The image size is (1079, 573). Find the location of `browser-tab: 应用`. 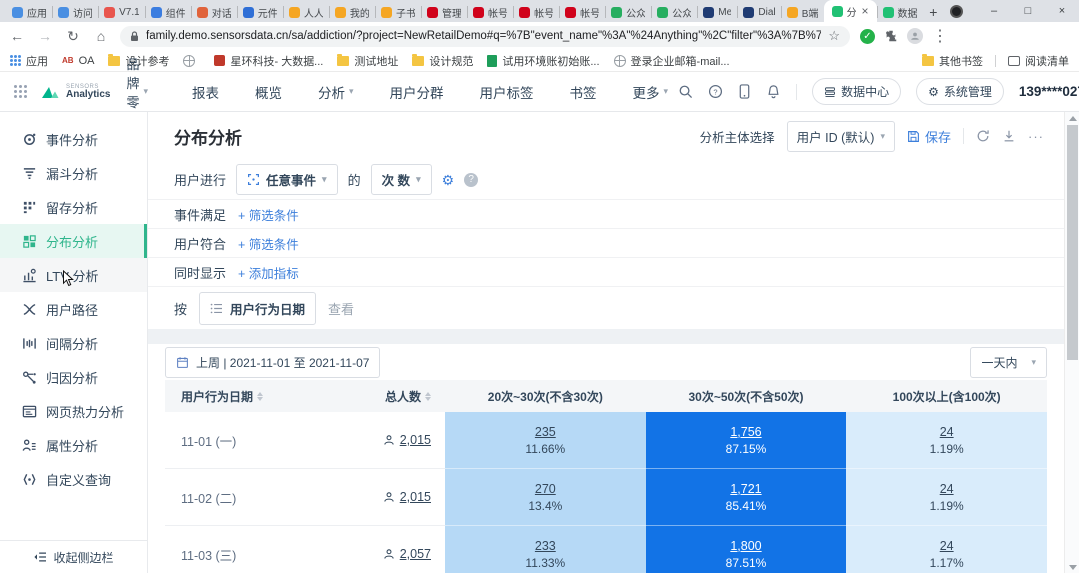

browser-tab: 应用 is located at coordinates (29, 12).